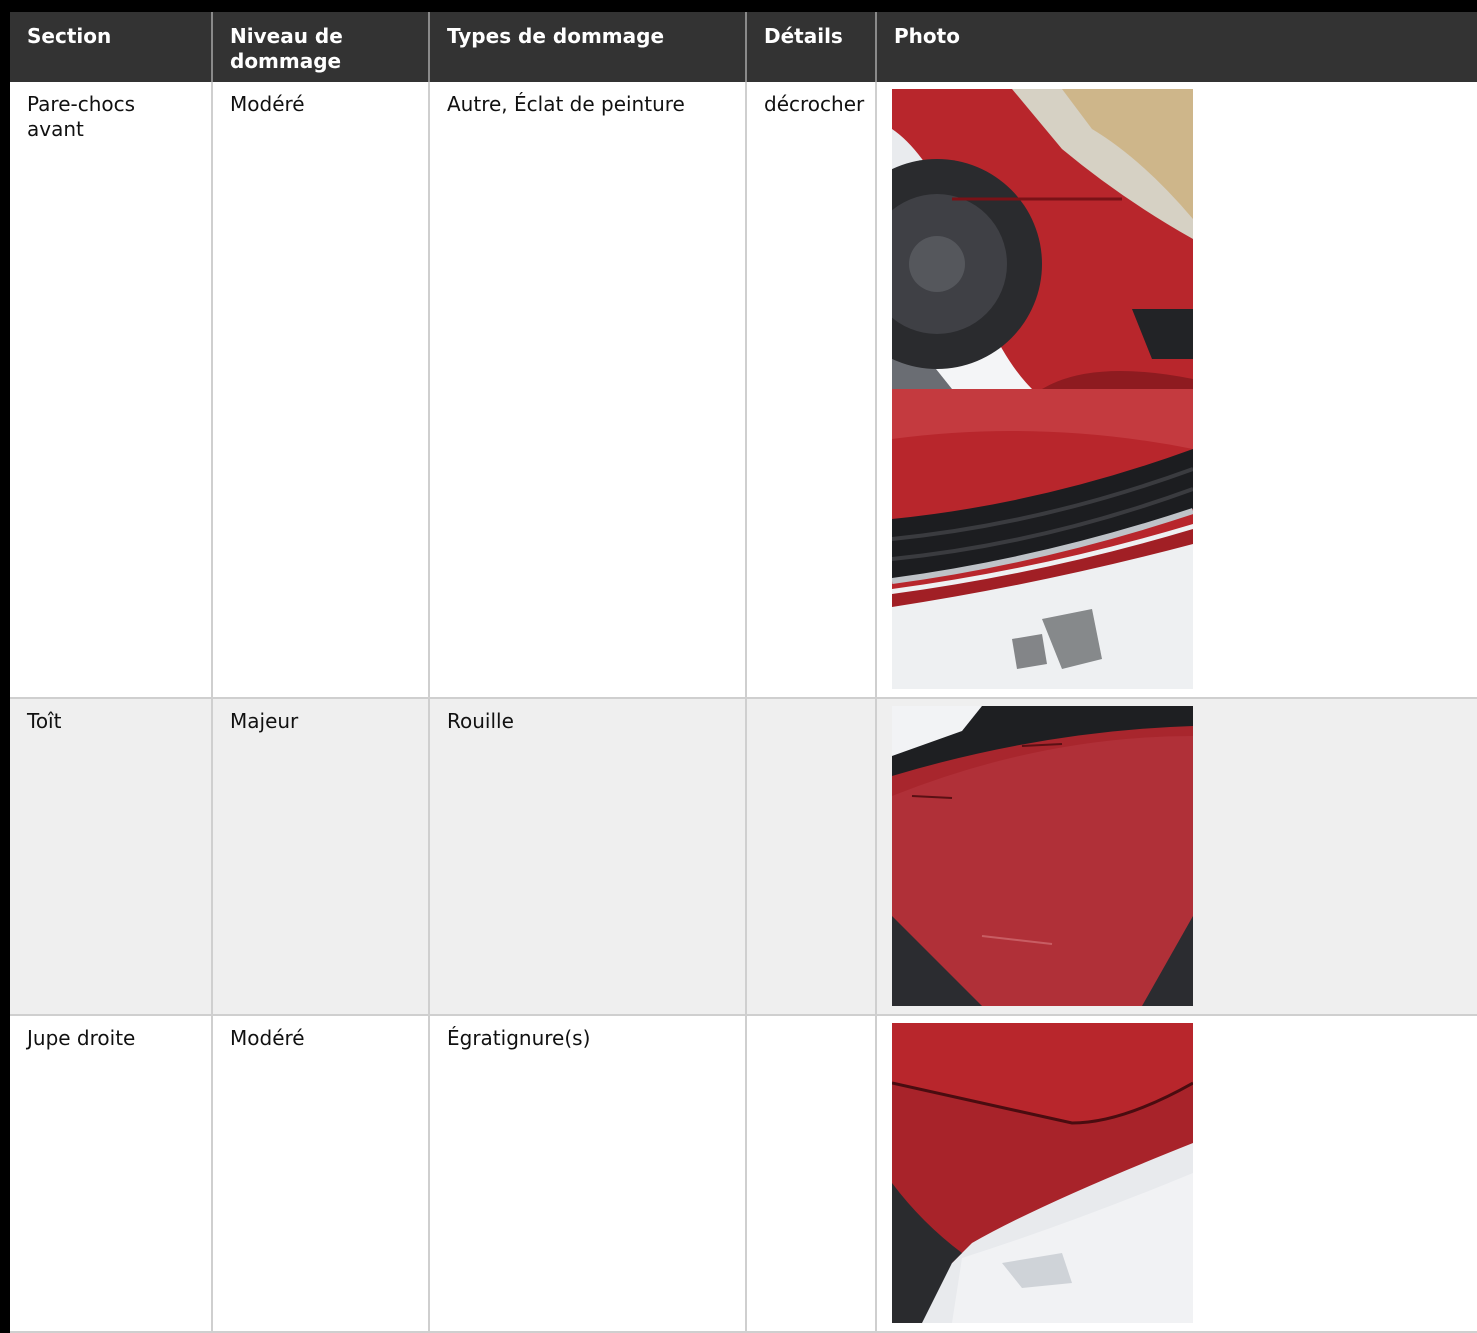  Describe the element at coordinates (111, 390) in the screenshot. I see `cell-section: Pare-chocs avant` at that location.